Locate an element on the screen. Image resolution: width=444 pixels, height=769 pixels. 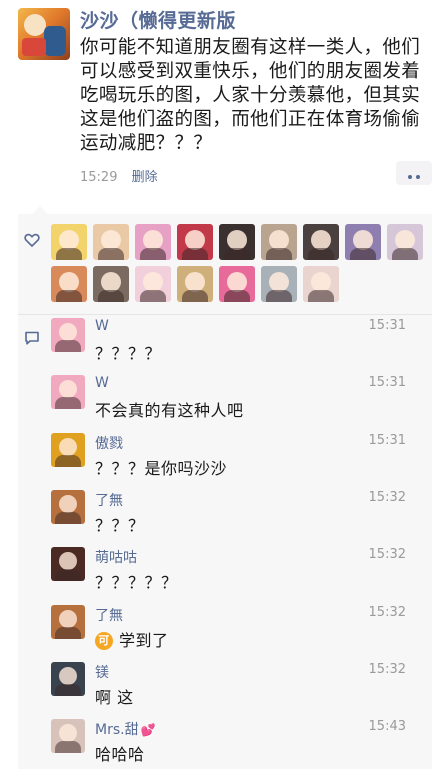
comment-text-content: ？？？？？ is located at coordinates (136, 583).